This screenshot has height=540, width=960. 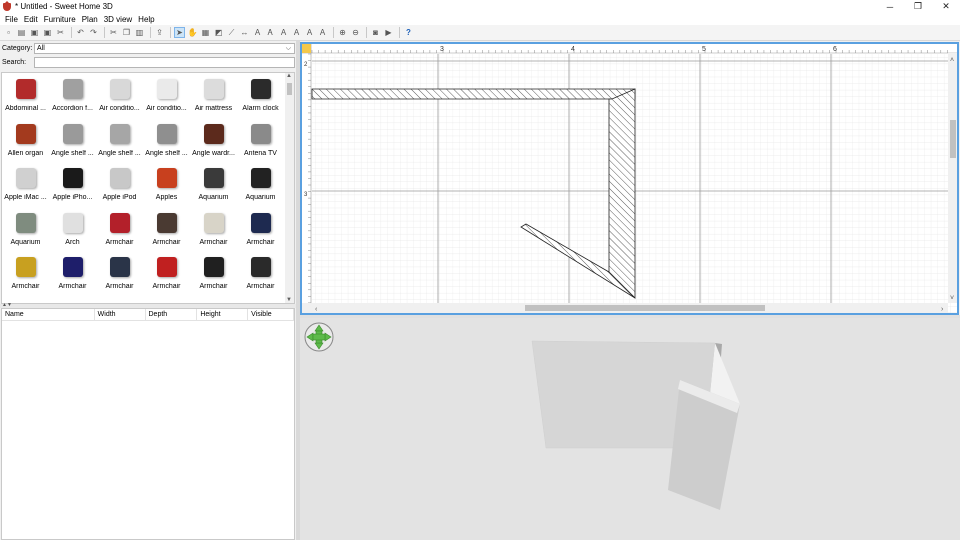 What do you see at coordinates (408, 32) in the screenshot?
I see `help-icon: ?` at bounding box center [408, 32].